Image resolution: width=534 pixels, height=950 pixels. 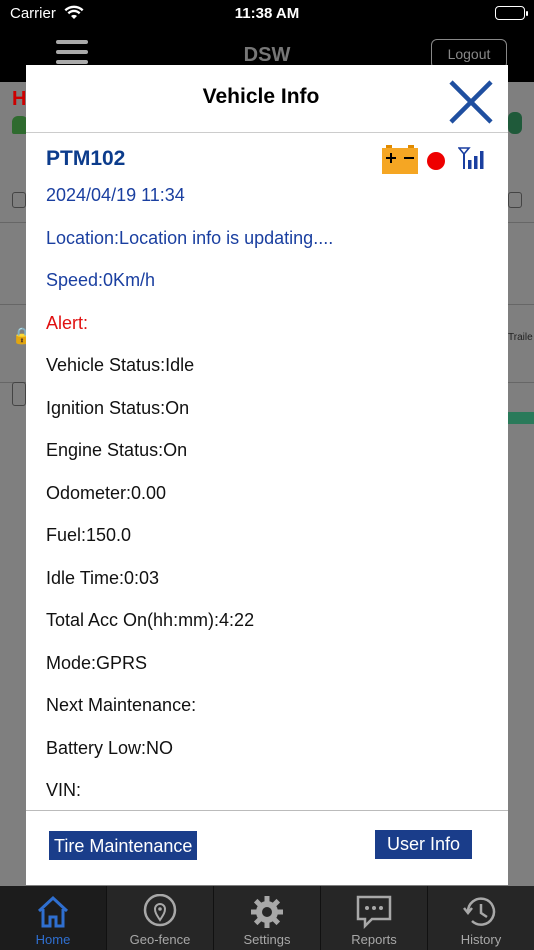 What do you see at coordinates (89, 535) in the screenshot?
I see `fuel-text: Fuel:150.0` at bounding box center [89, 535].